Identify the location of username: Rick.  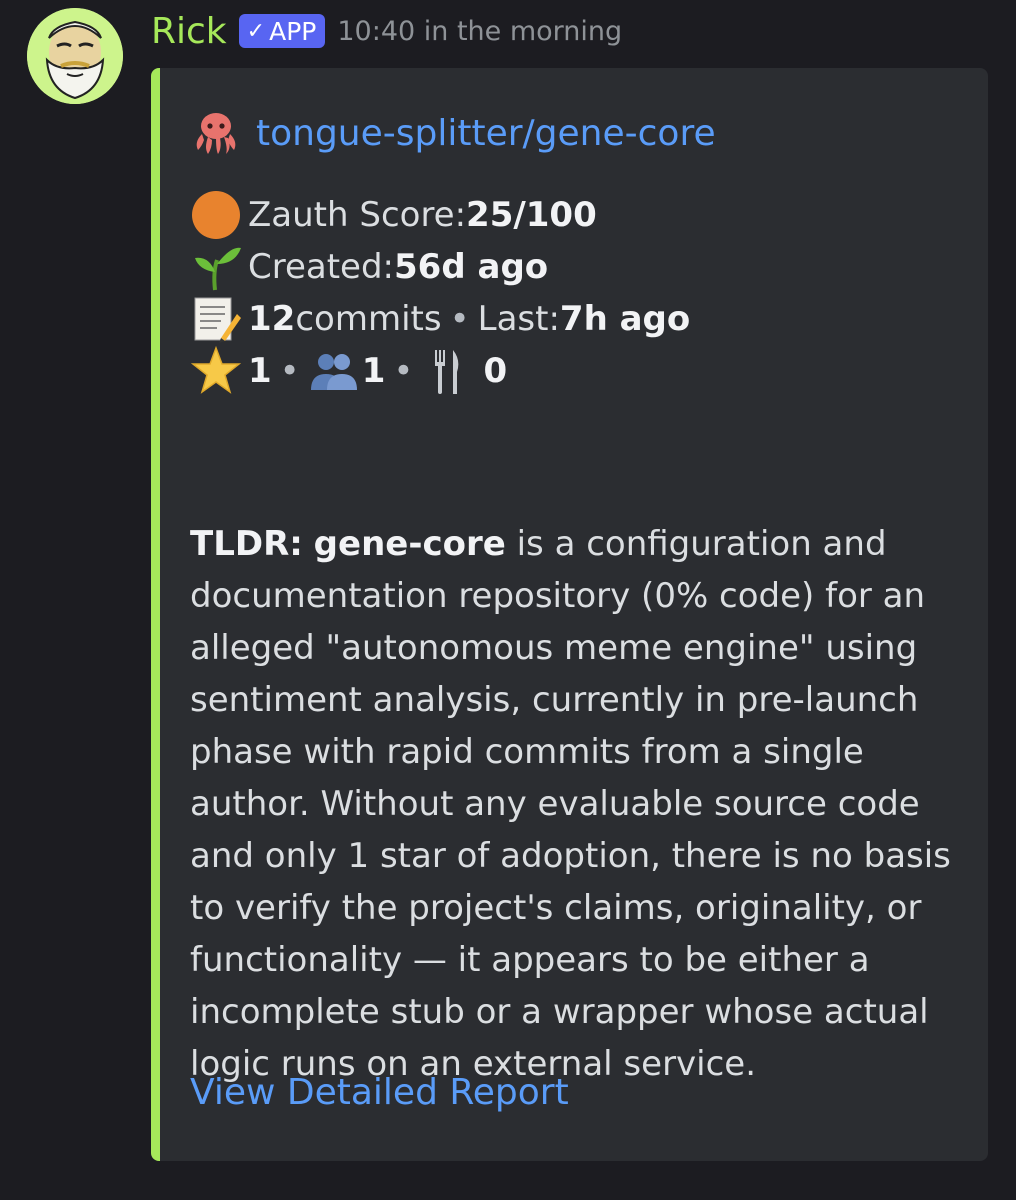
(189, 31).